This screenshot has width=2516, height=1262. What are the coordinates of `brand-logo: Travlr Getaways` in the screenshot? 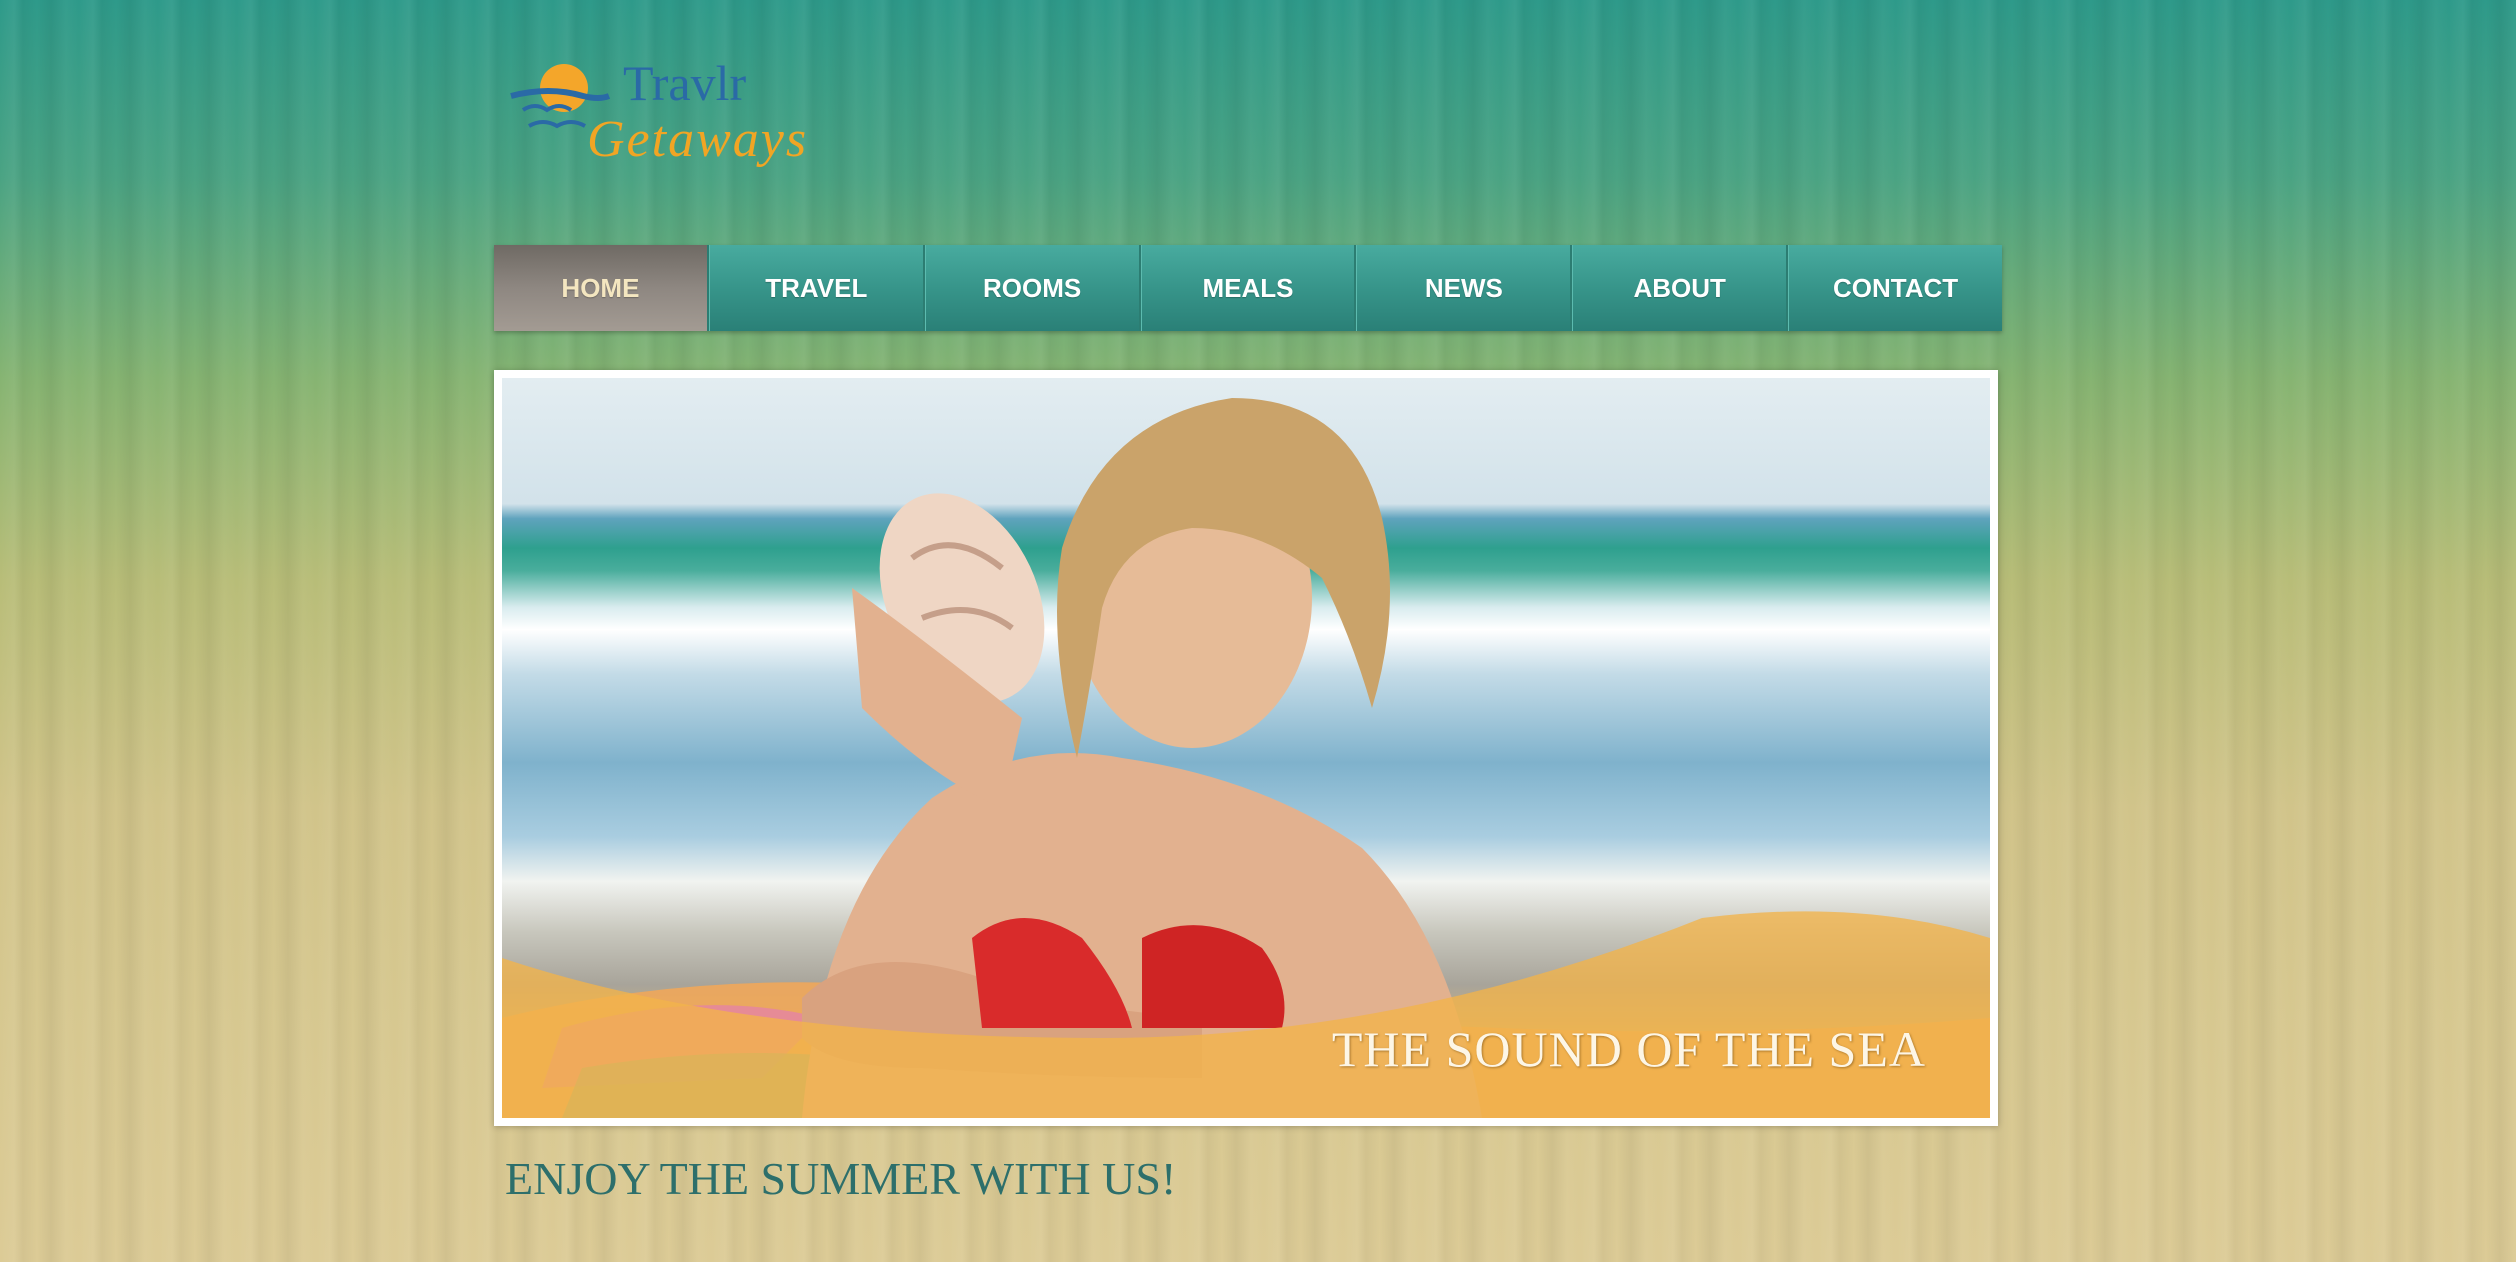 It's located at (669, 112).